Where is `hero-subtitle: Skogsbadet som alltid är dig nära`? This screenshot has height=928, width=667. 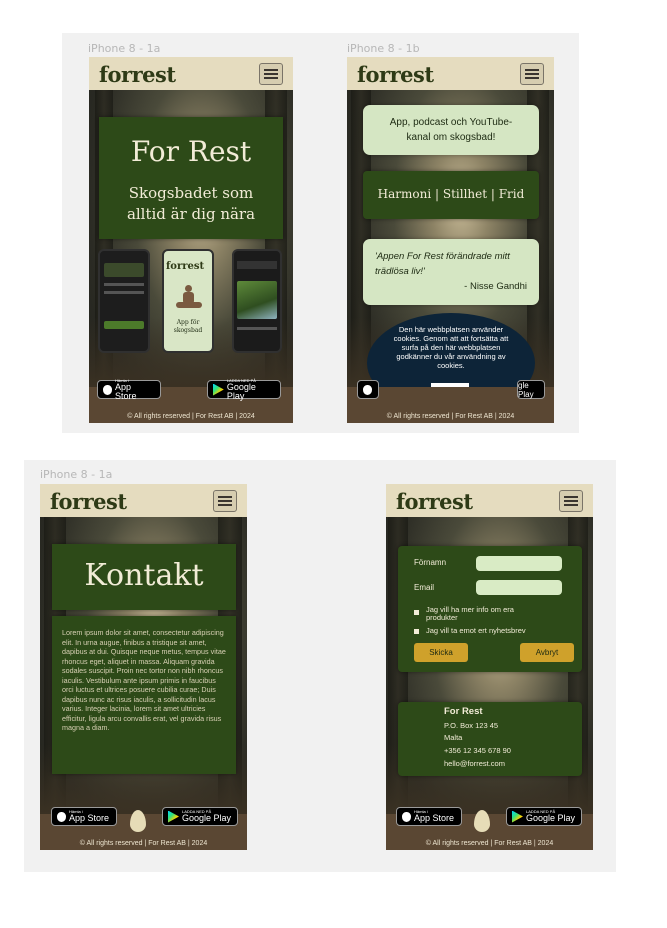
hero-subtitle: Skogsbadet som alltid är dig nära is located at coordinates (191, 203).